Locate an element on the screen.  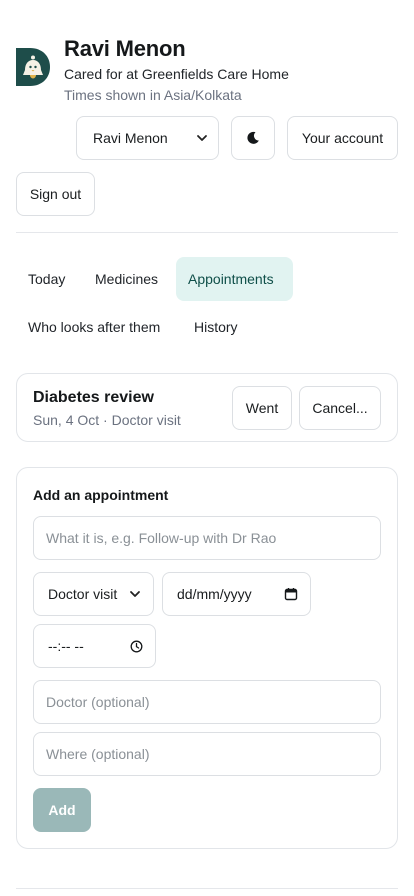
doctor-input is located at coordinates (207, 702).